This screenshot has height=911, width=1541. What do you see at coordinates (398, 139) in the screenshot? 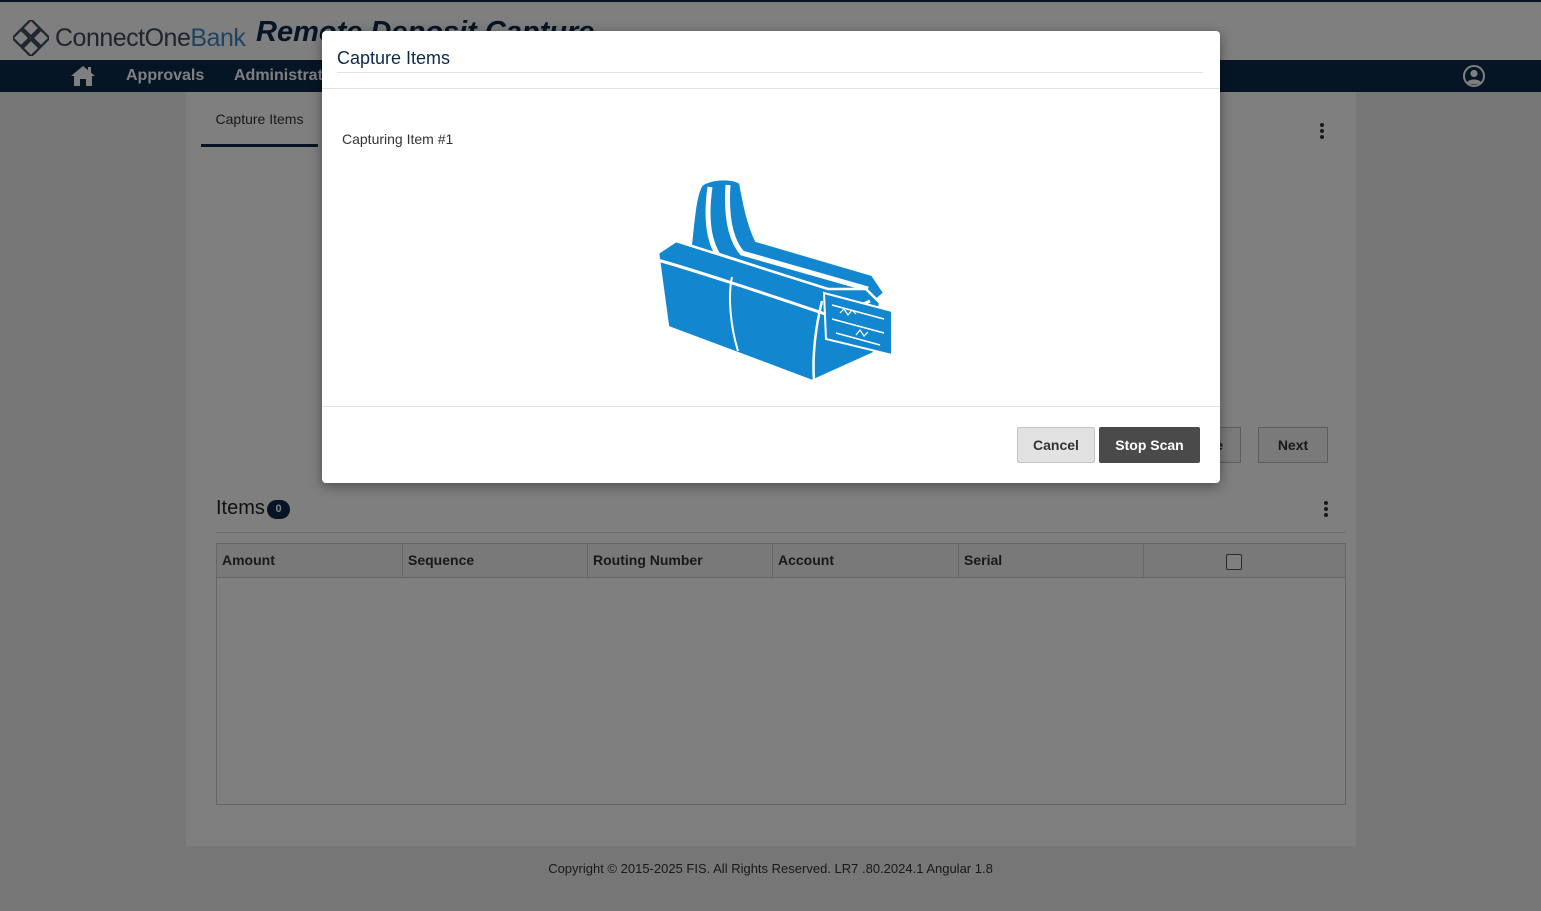
I see `capture-status-text: Capturing Item #1` at bounding box center [398, 139].